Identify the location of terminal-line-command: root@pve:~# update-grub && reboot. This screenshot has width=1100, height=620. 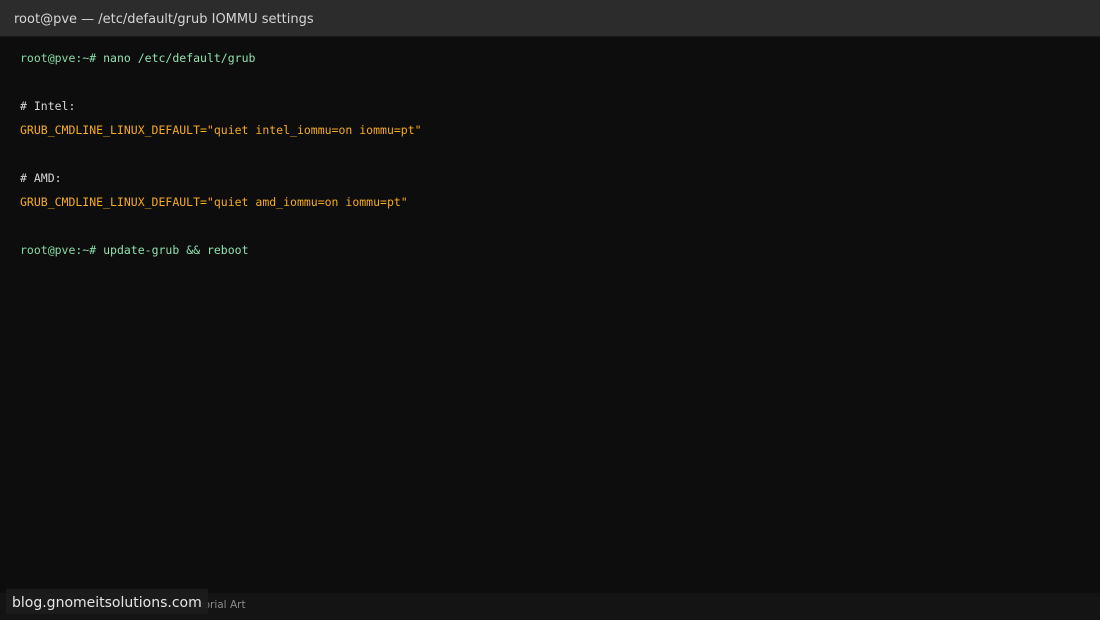
(134, 250).